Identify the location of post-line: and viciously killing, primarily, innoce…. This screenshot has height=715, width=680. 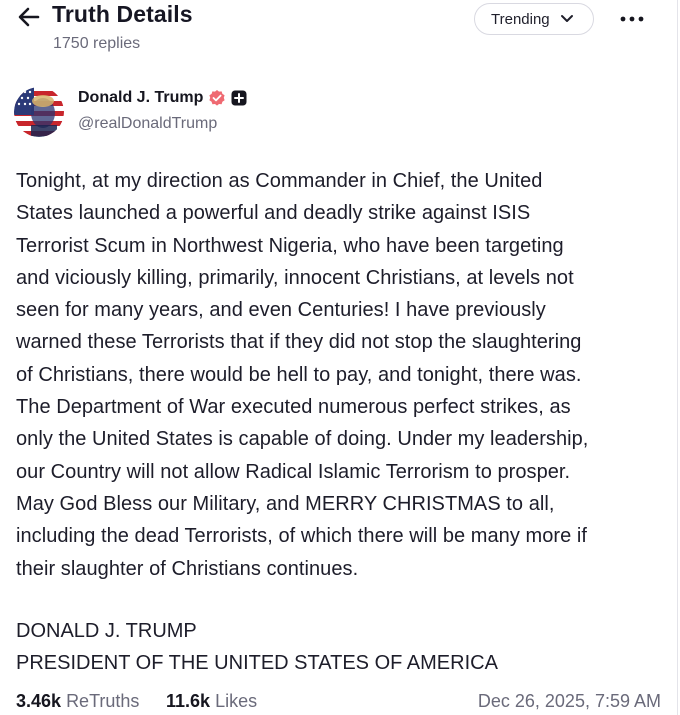
(295, 277).